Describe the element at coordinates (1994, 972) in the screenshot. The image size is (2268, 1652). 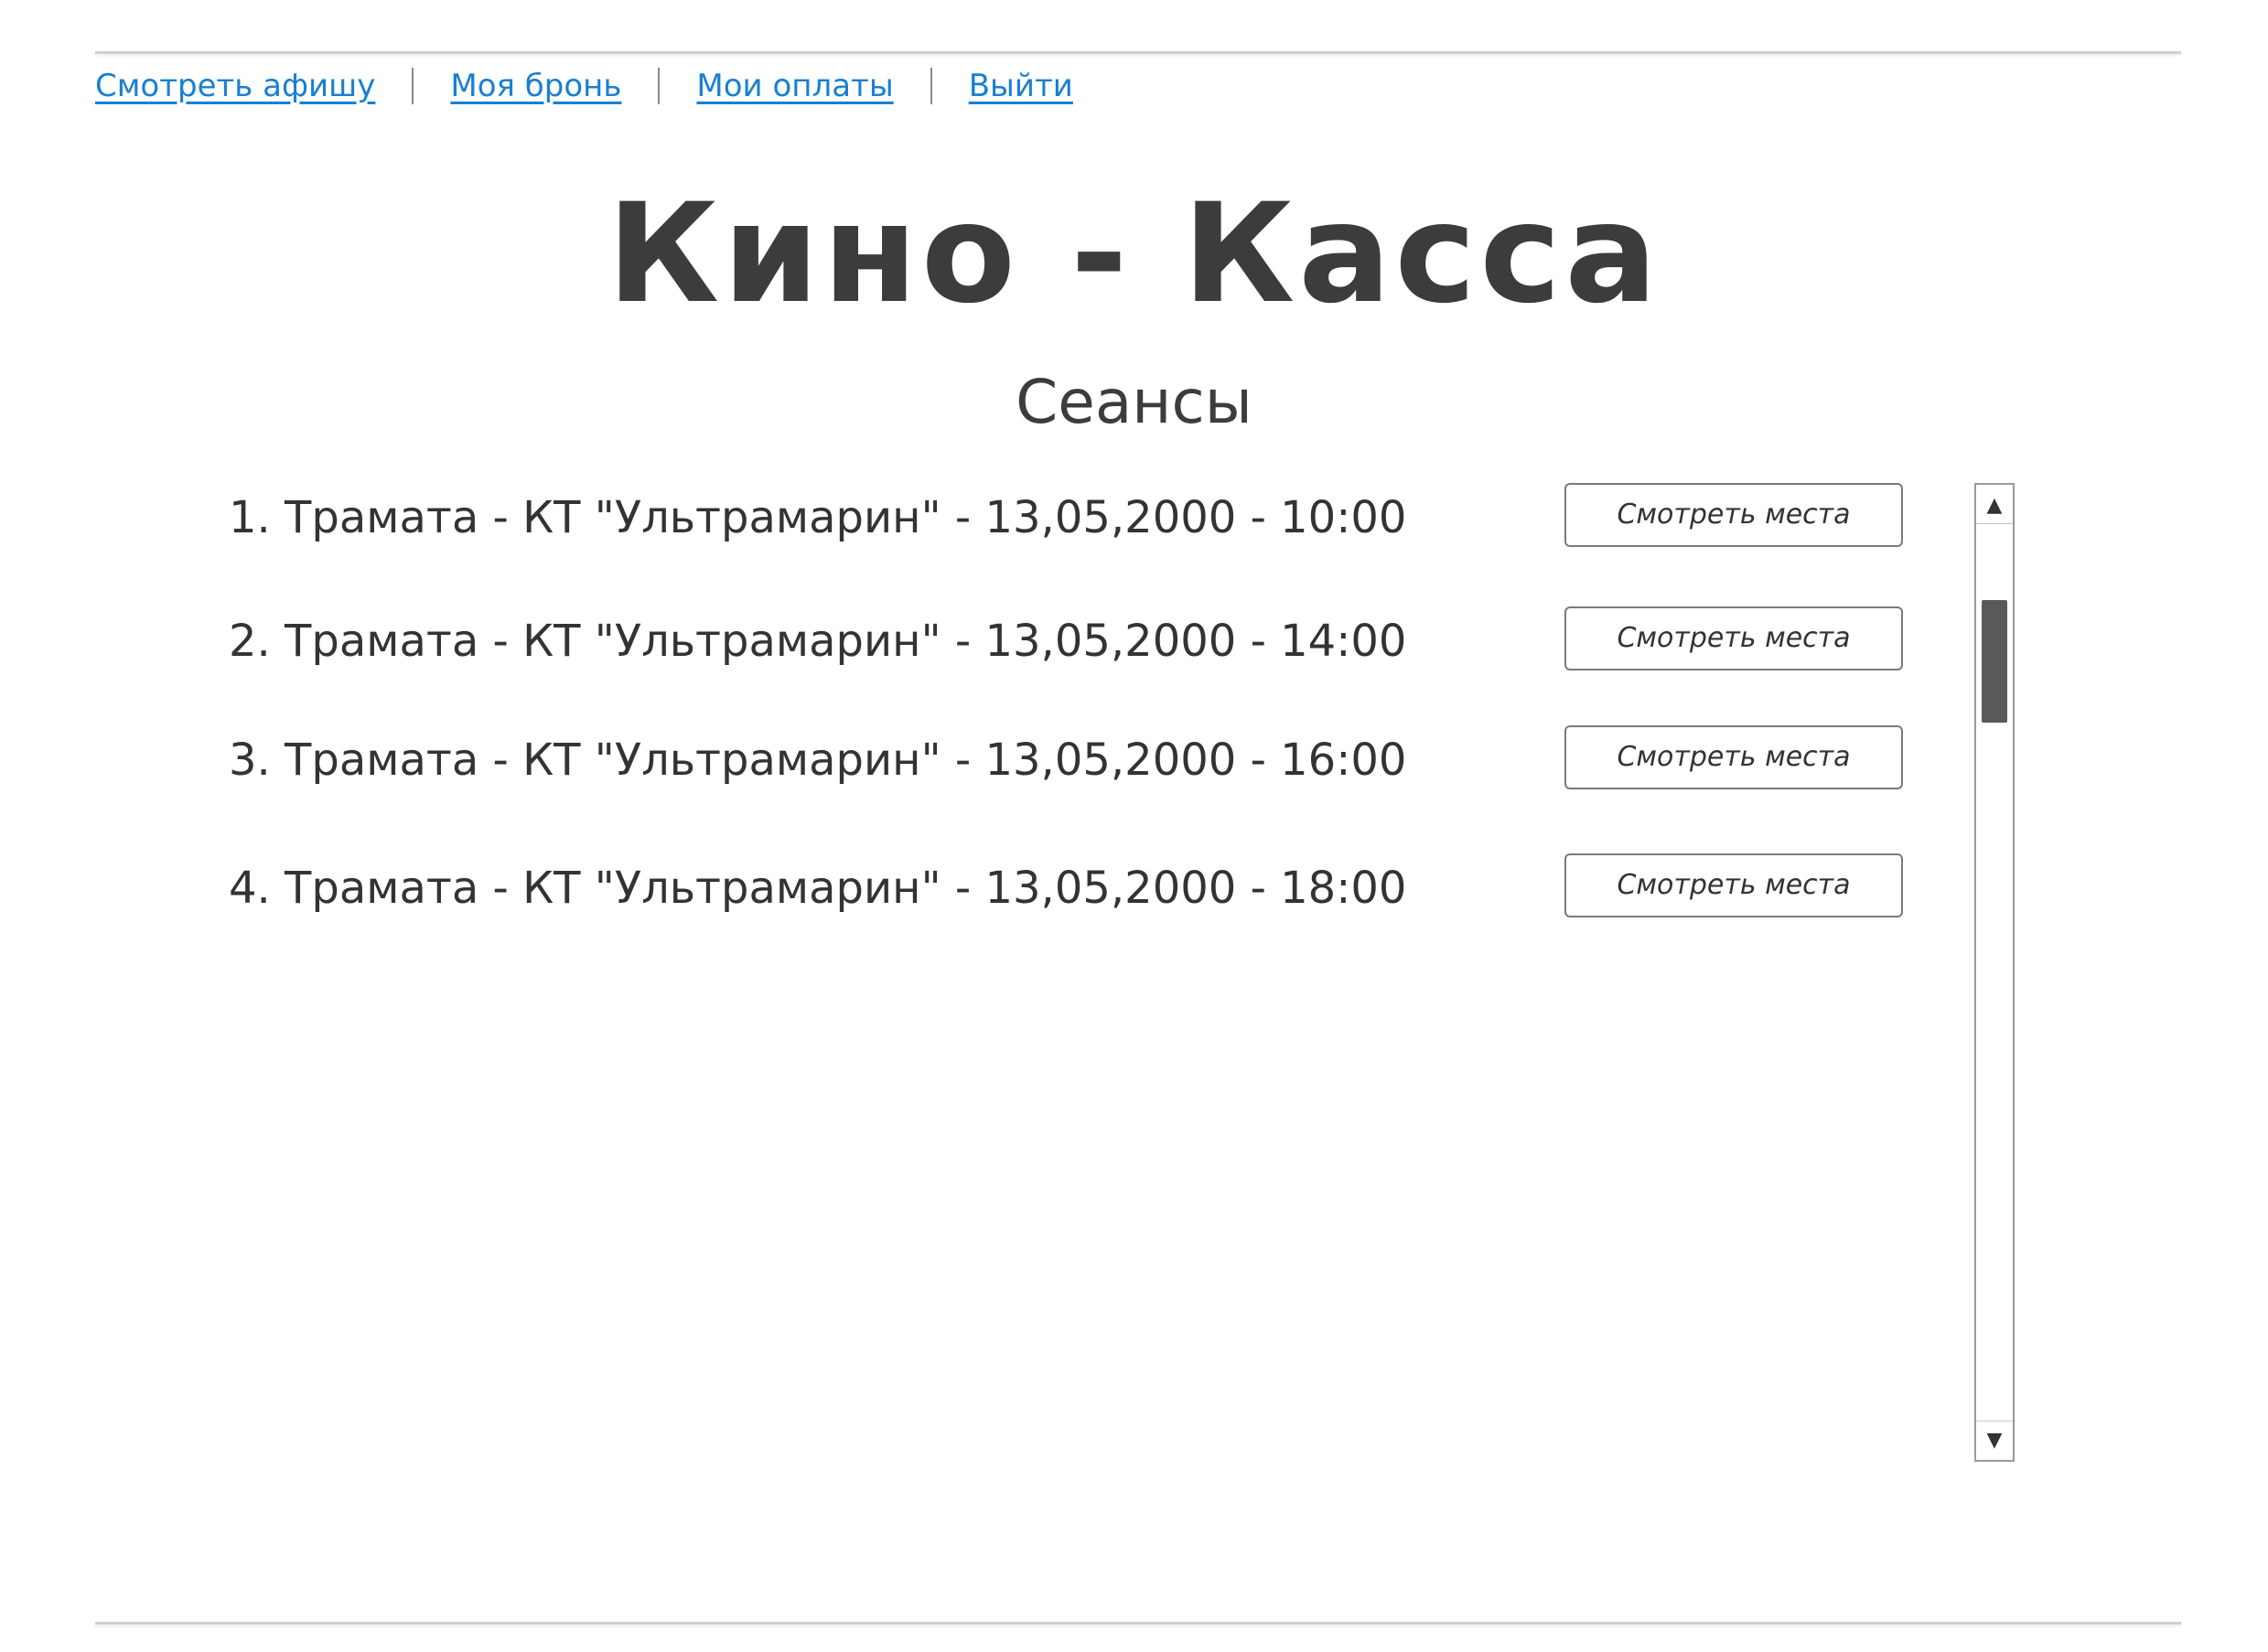
I see `vertical-scrollbar: ▲ ▼` at that location.